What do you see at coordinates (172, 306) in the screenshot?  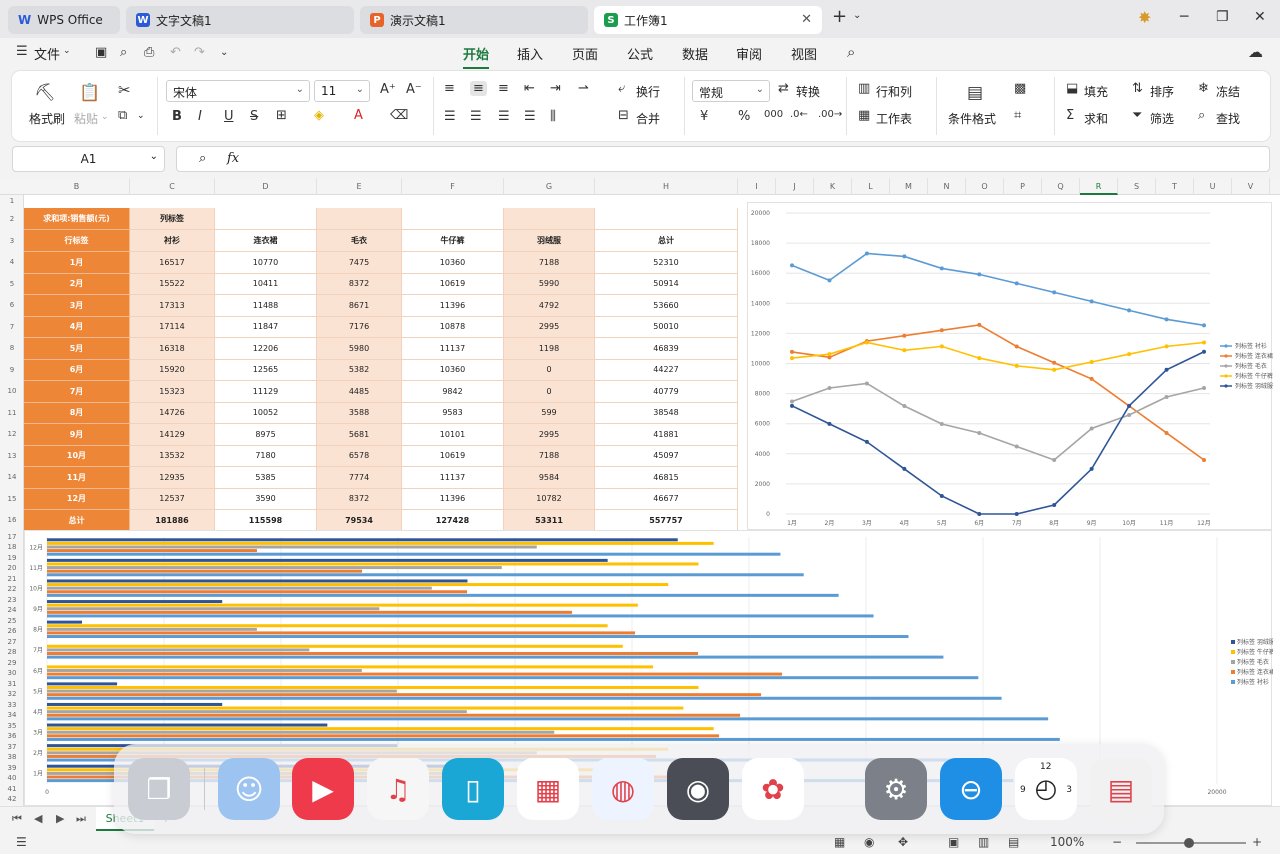 I see `pivot-value-cell: 17313` at bounding box center [172, 306].